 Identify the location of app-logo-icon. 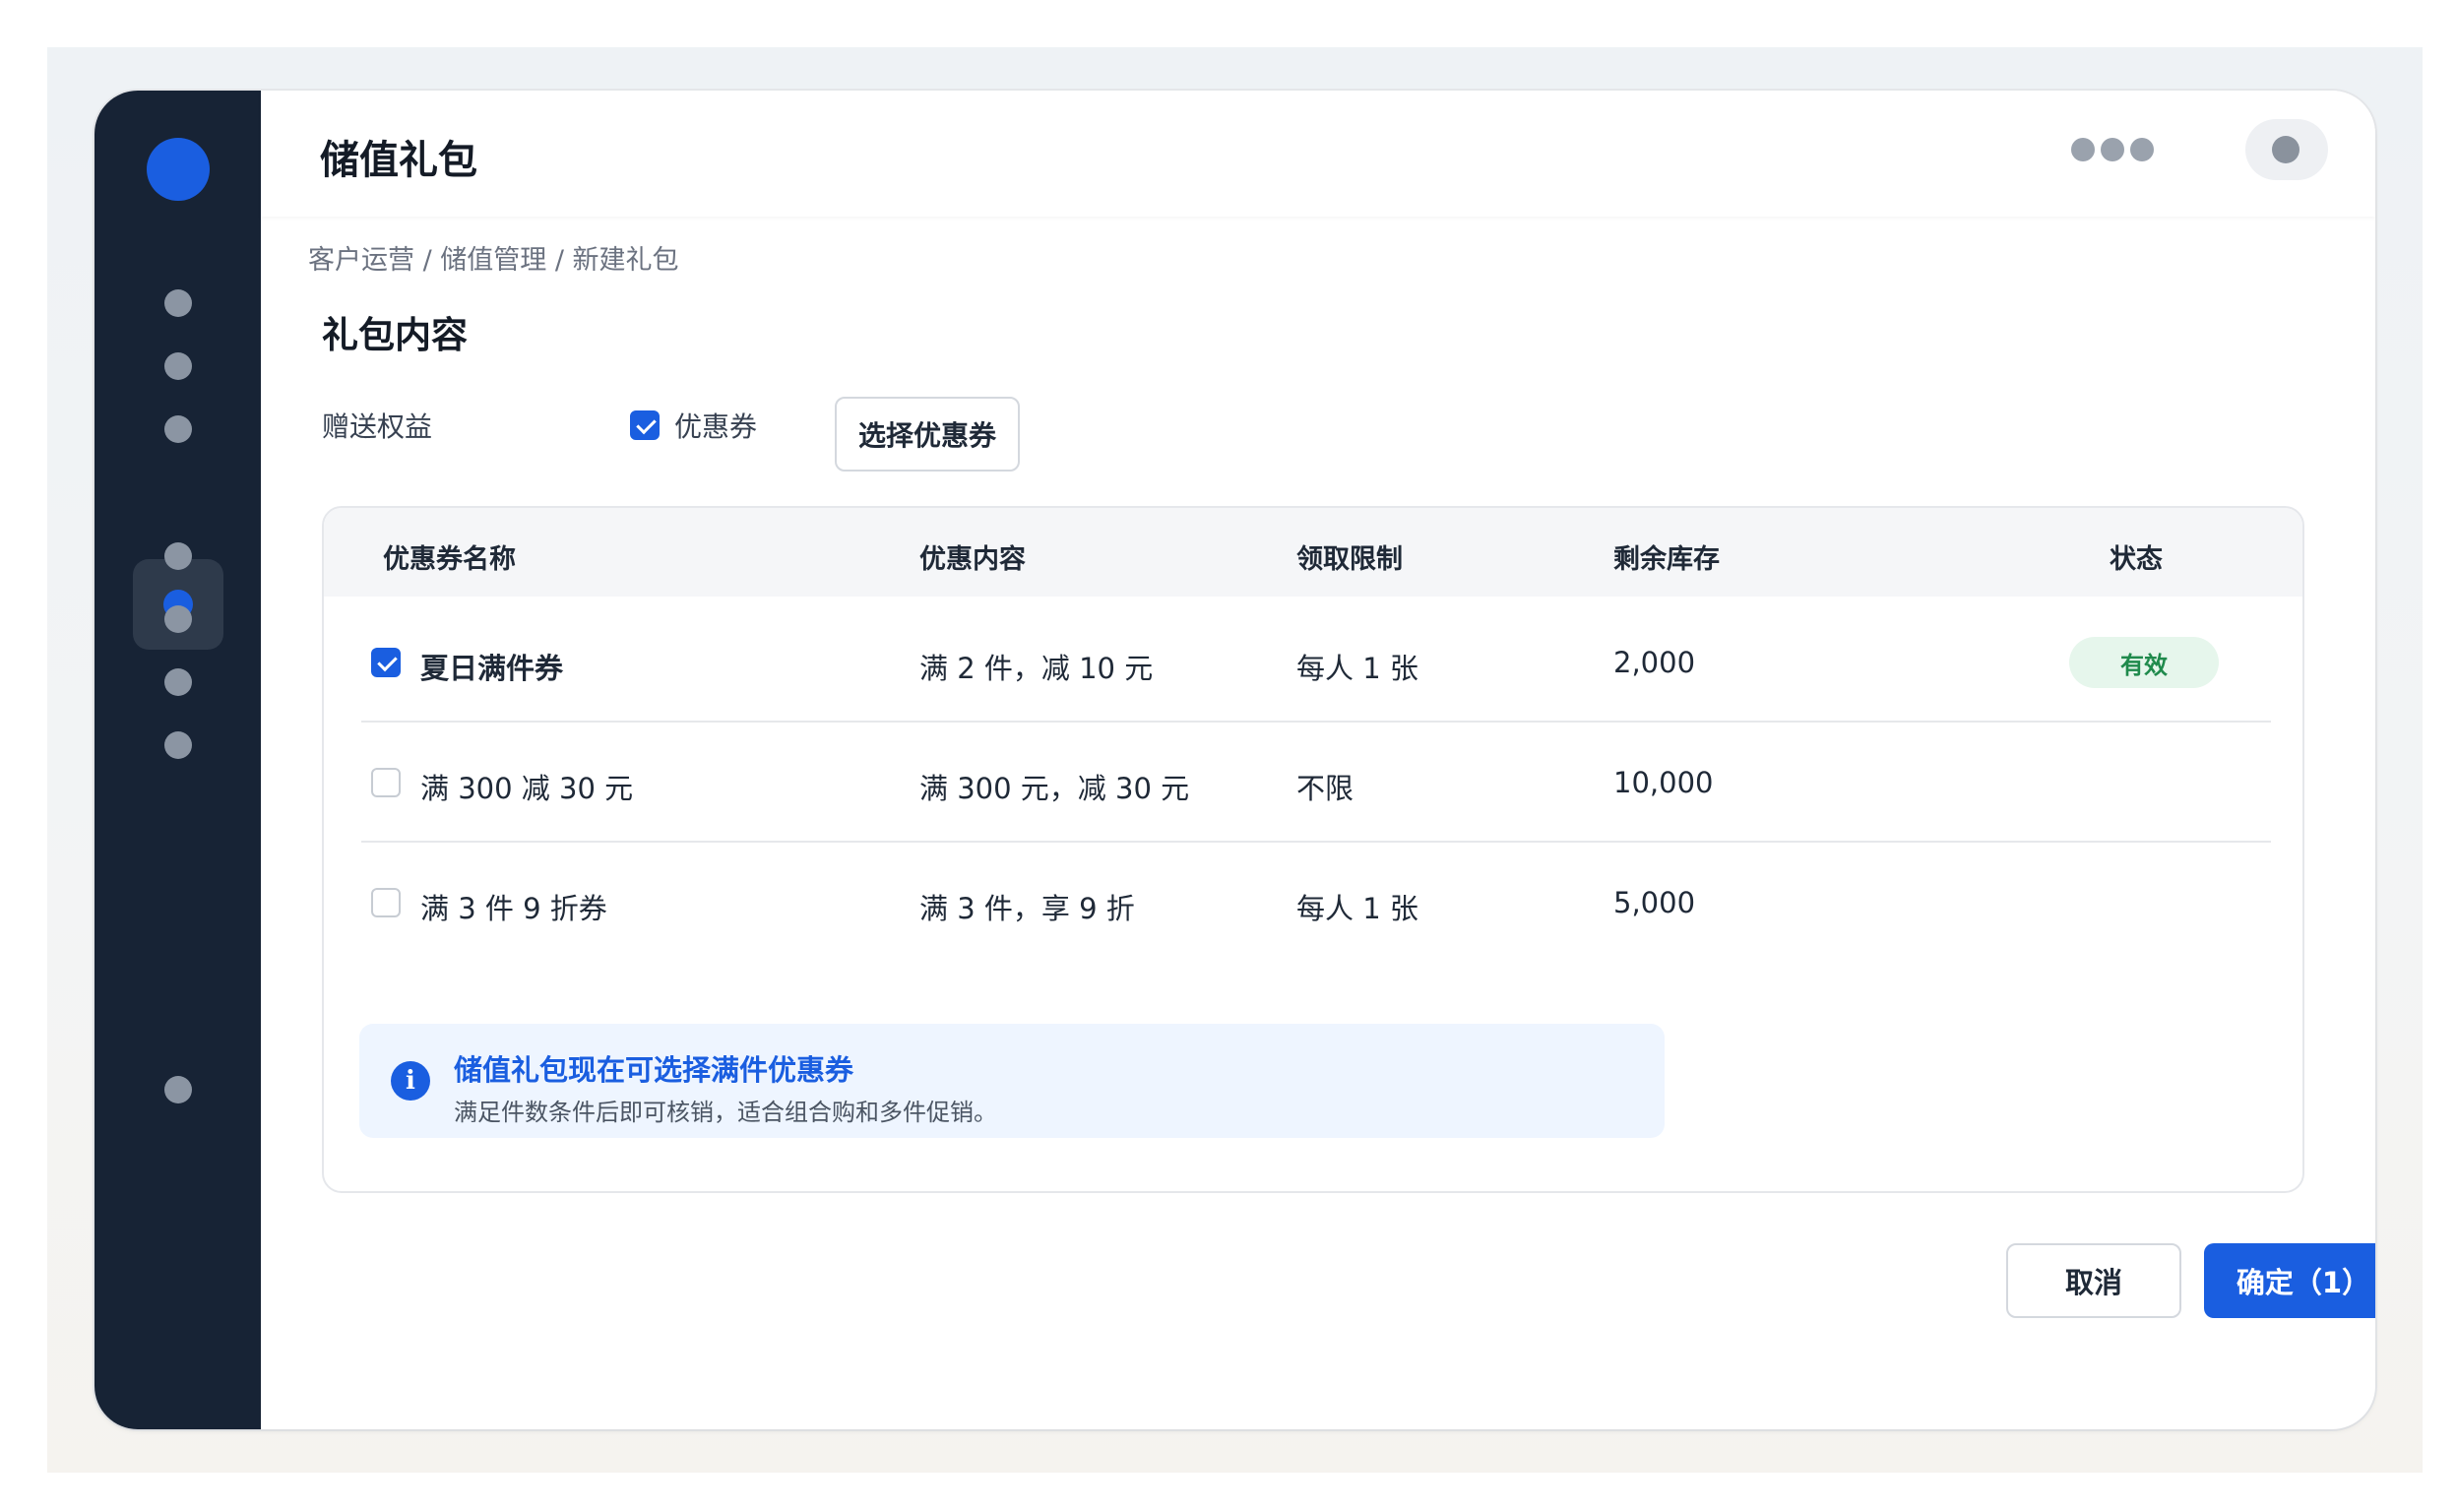
(178, 169).